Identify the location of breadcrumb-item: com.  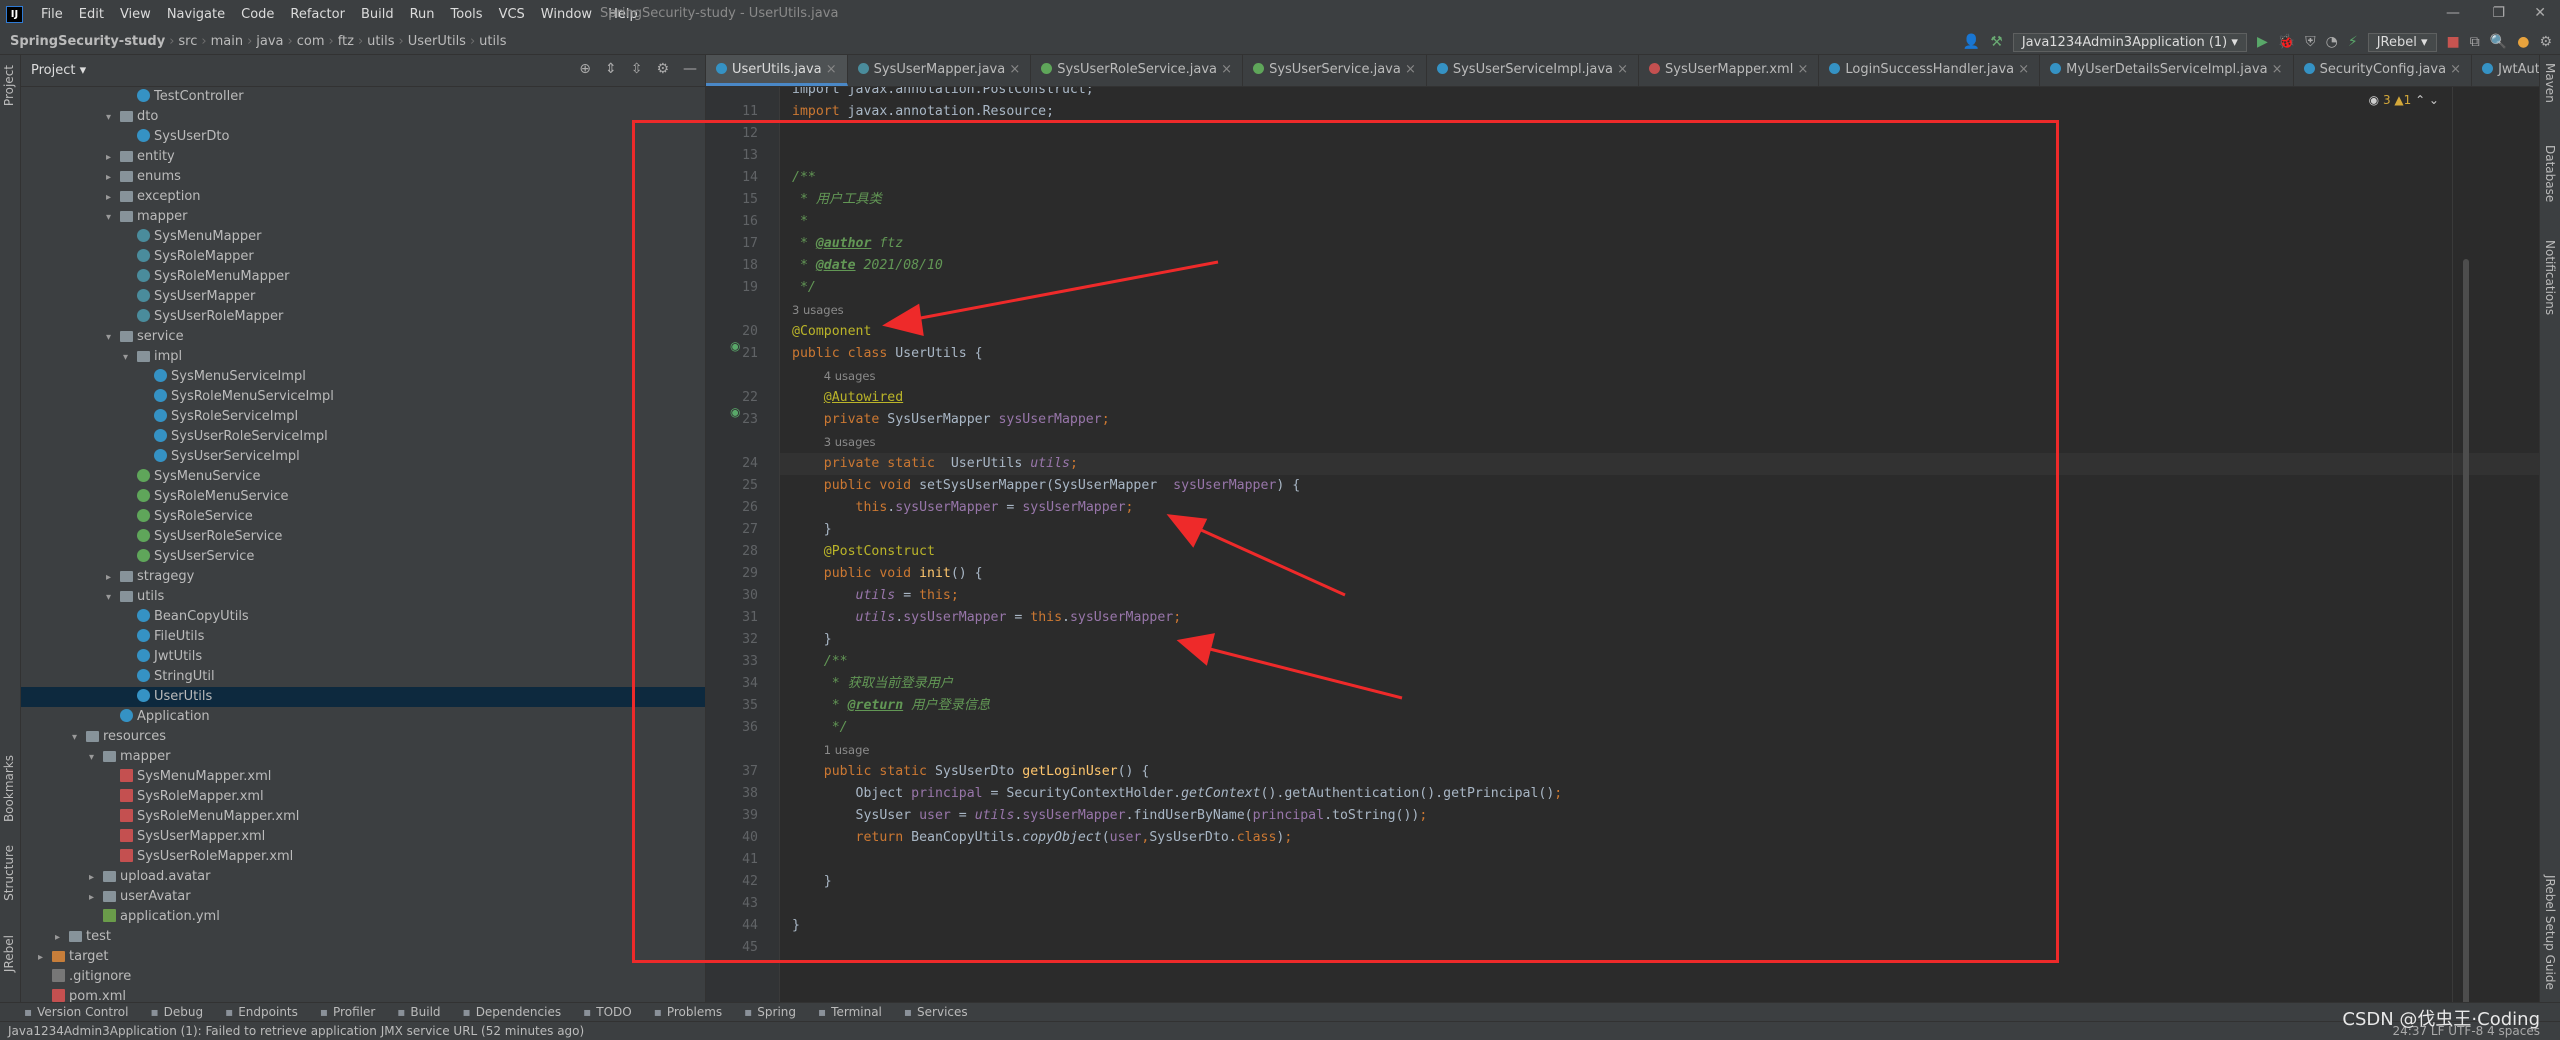
(311, 41).